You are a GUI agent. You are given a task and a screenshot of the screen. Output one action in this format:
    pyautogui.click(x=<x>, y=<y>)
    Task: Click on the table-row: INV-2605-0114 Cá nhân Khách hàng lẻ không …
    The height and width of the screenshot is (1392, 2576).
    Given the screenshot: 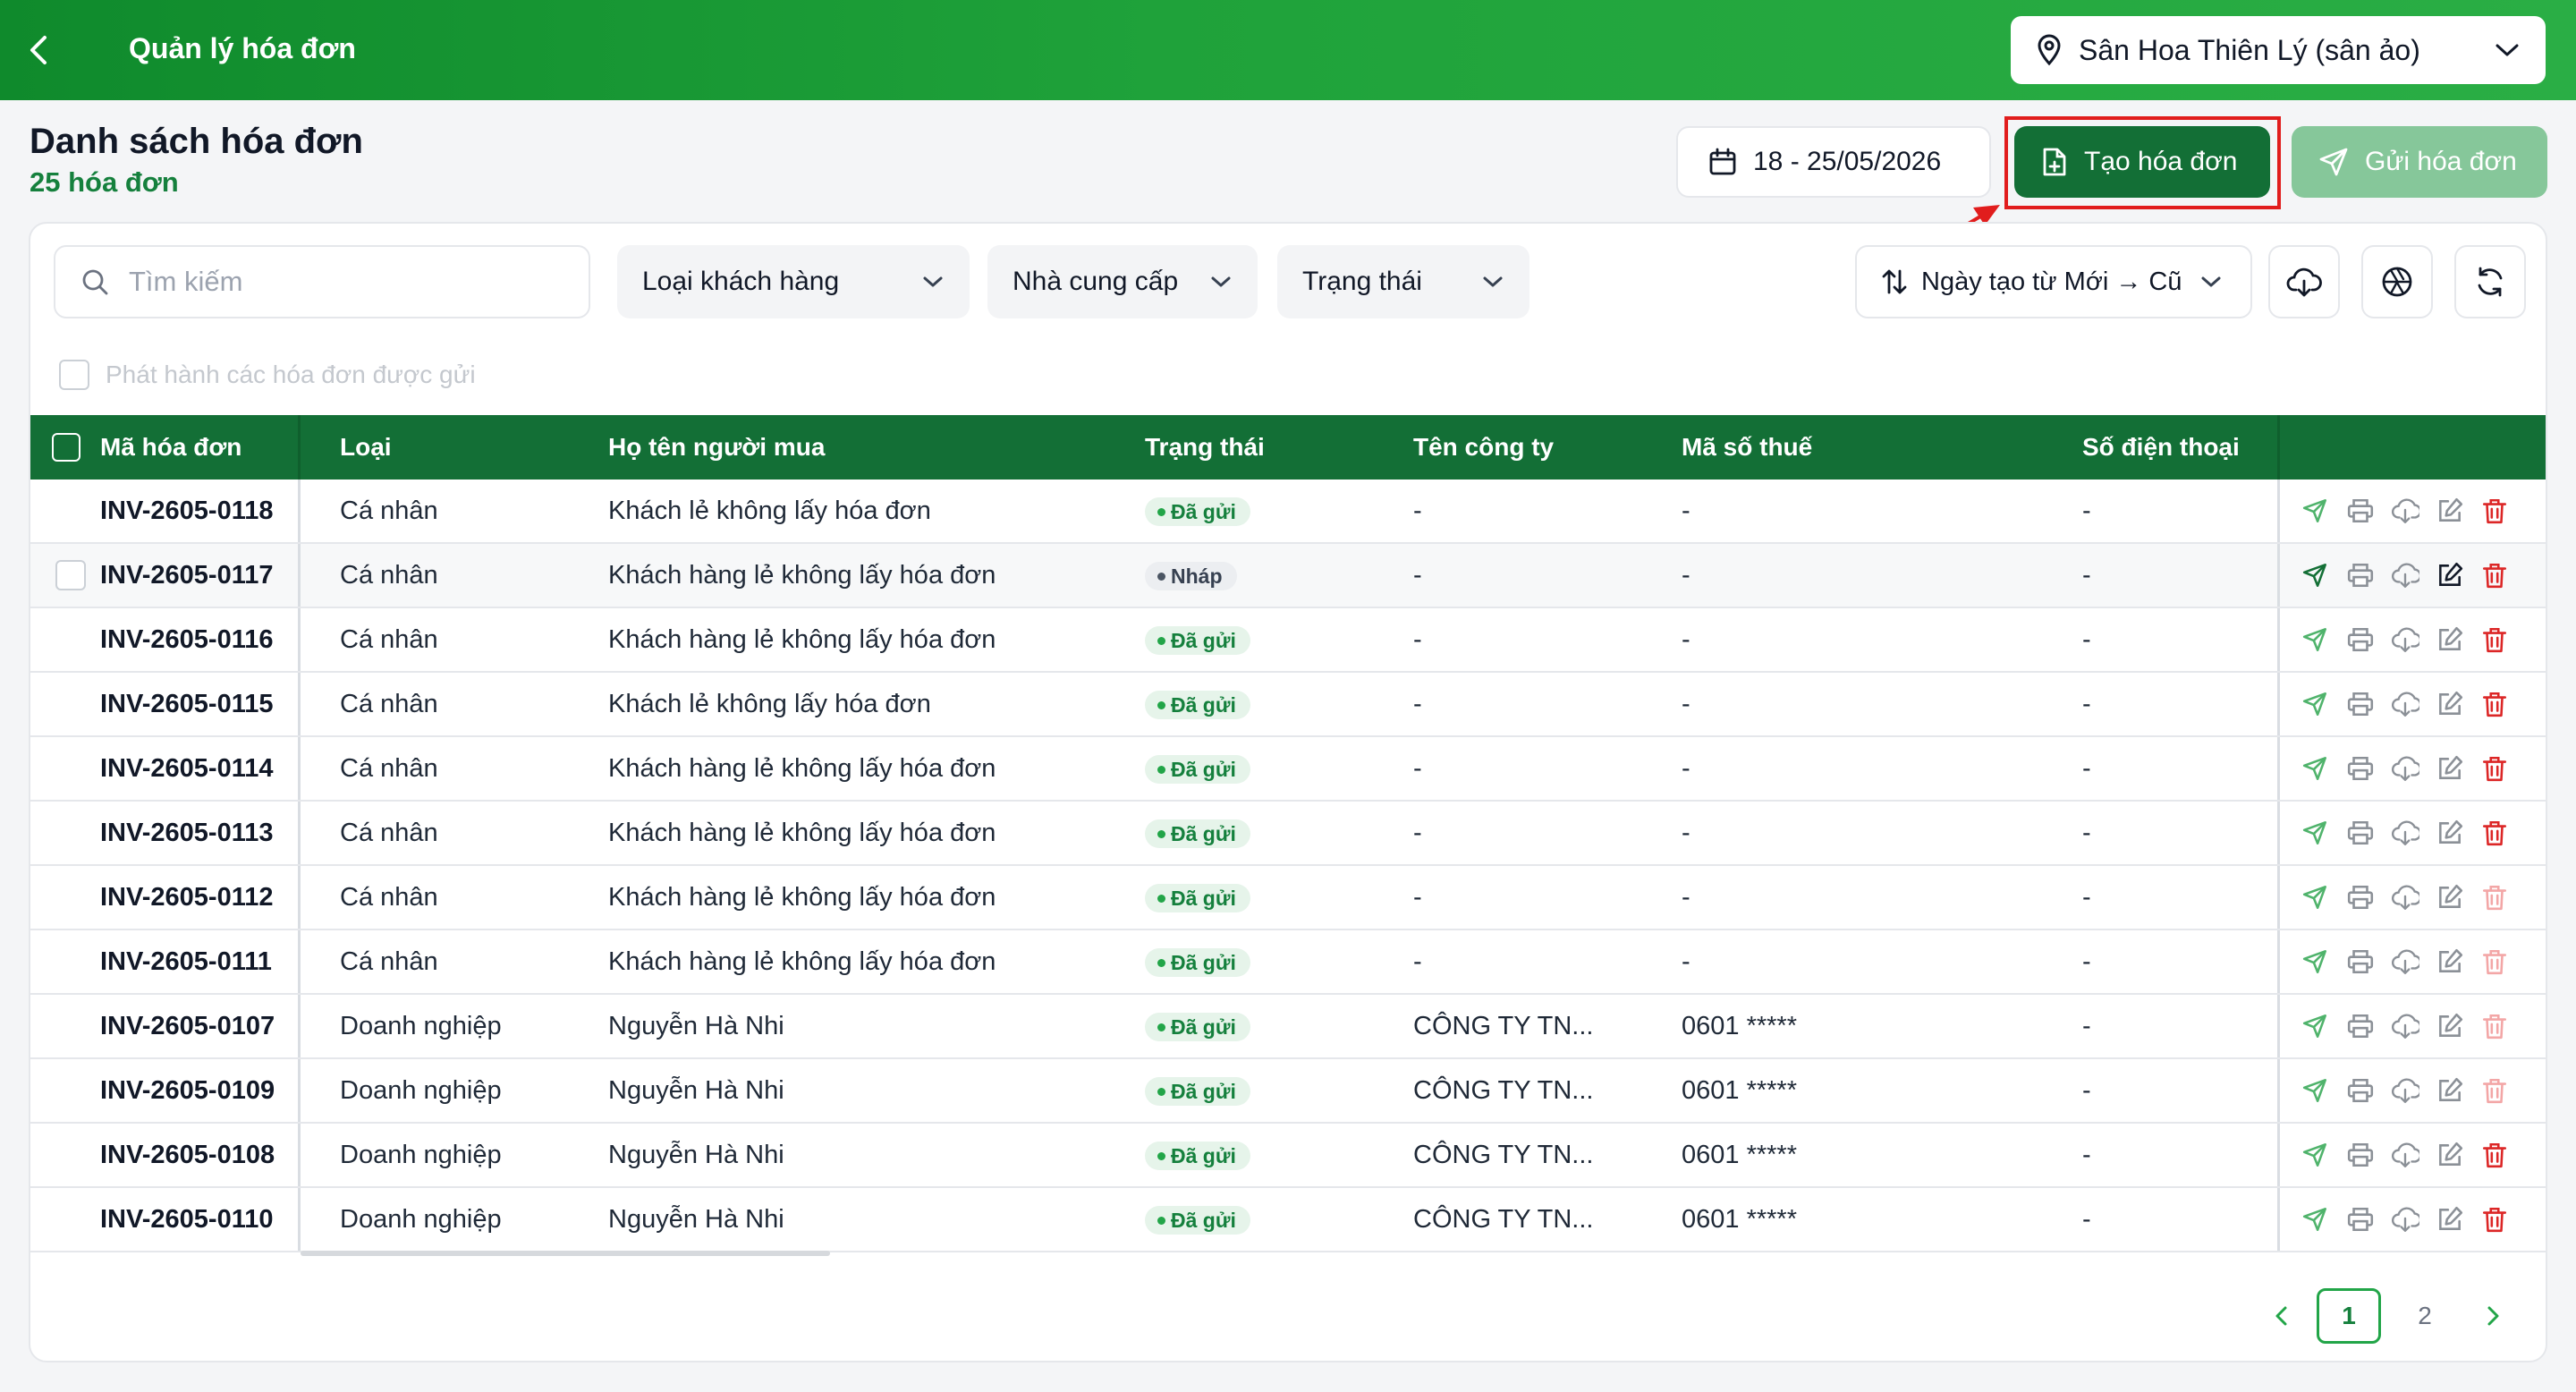 What is the action you would take?
    pyautogui.click(x=1288, y=769)
    